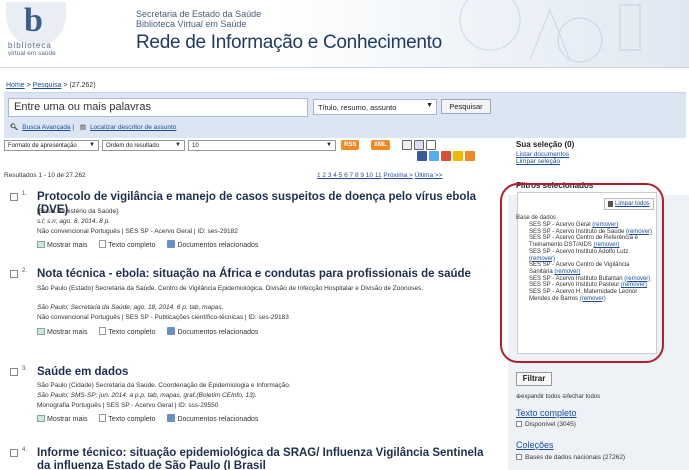 This screenshot has height=470, width=689. I want to click on search-input: Entre uma ou mais palavras, so click(158, 107).